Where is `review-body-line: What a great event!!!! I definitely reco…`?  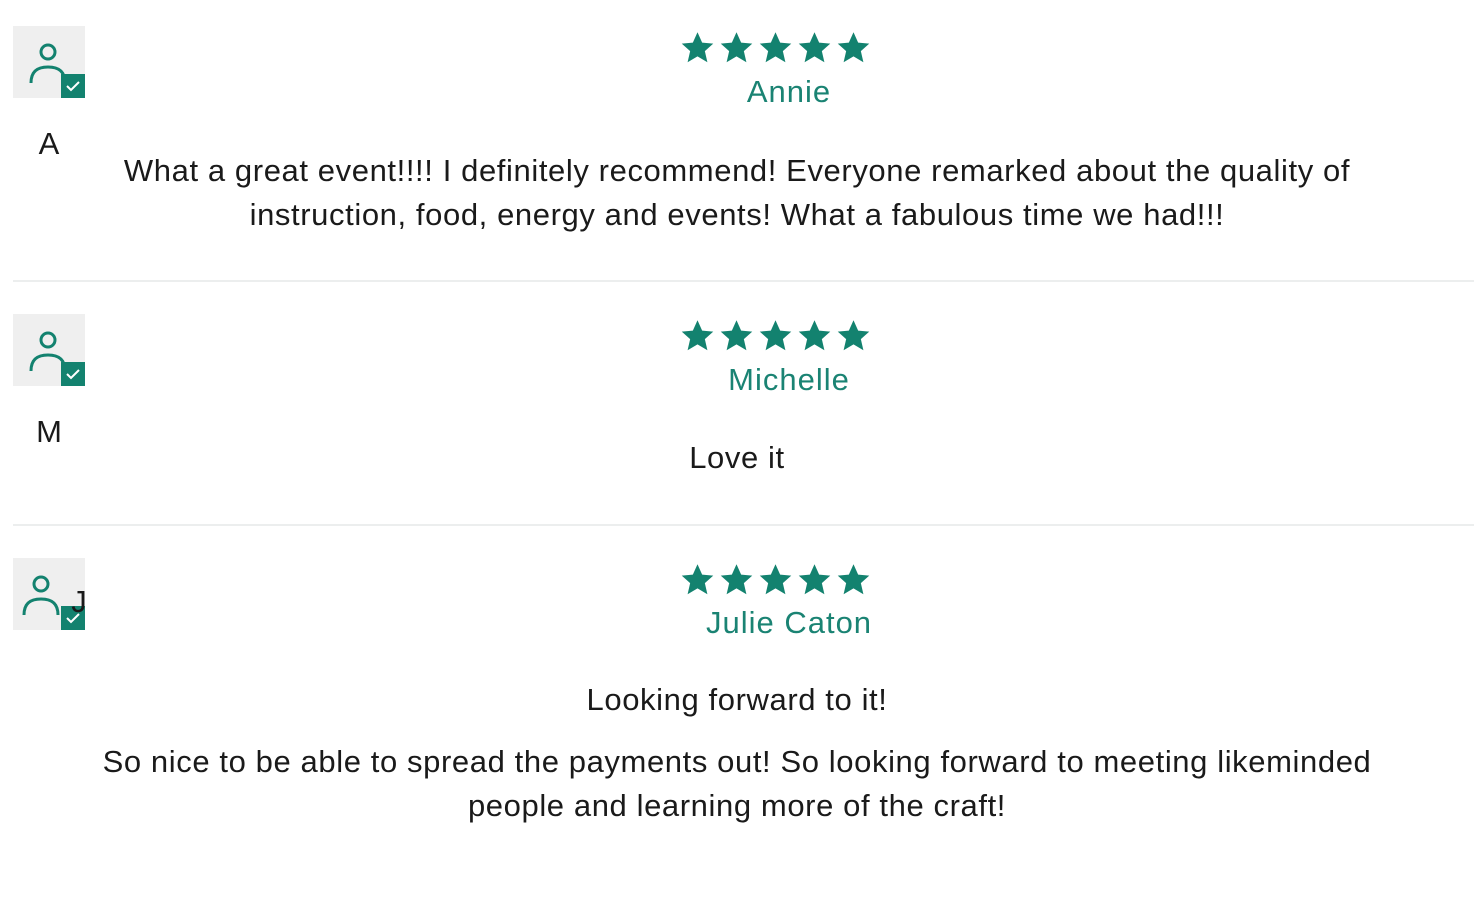
review-body-line: What a great event!!!! I definitely reco… is located at coordinates (737, 170).